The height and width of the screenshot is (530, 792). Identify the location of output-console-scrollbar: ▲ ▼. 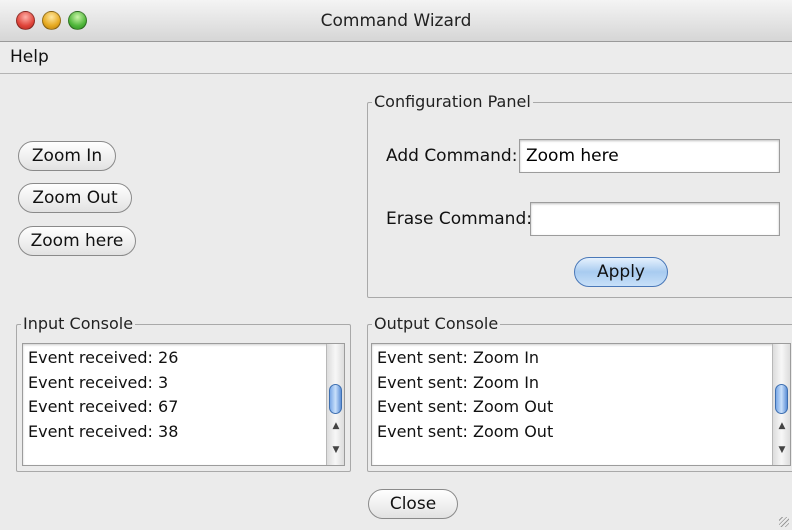
(781, 404).